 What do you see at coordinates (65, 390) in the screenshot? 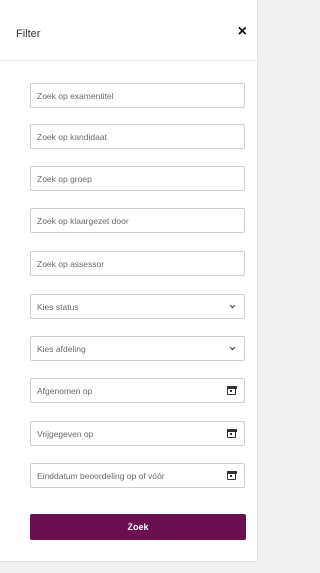
I see `taken-on-placeholder: Afgenomen op` at bounding box center [65, 390].